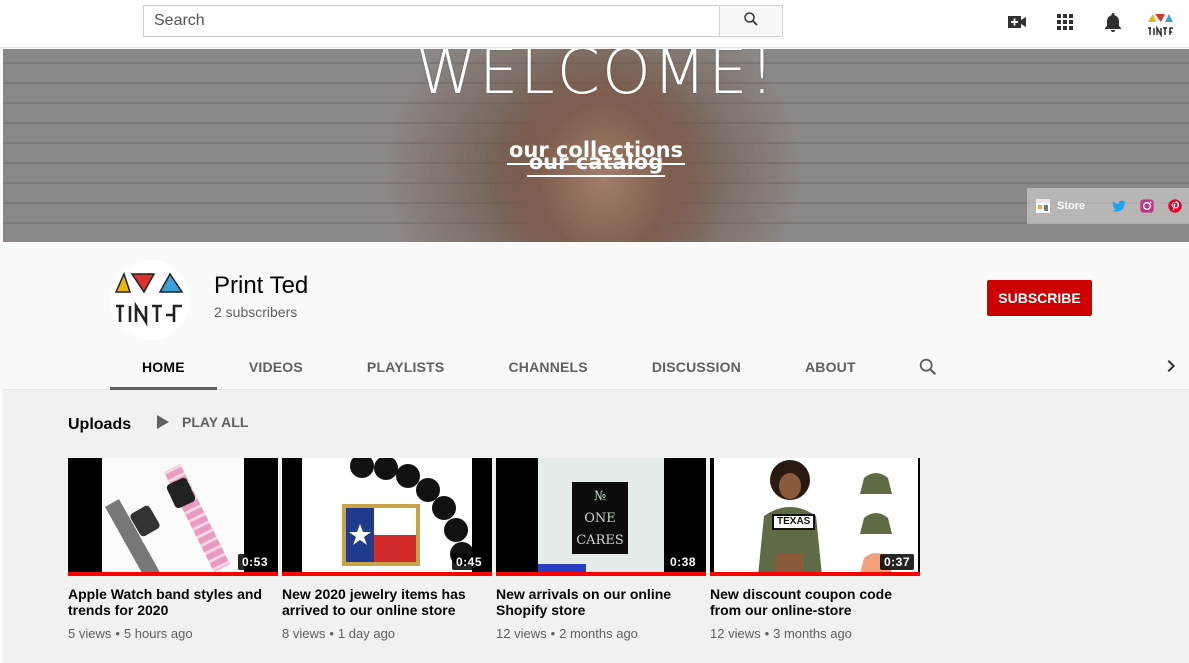 Image resolution: width=1189 pixels, height=663 pixels. I want to click on instagram-link, so click(1147, 206).